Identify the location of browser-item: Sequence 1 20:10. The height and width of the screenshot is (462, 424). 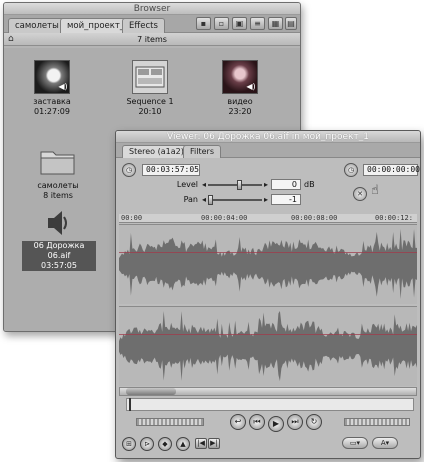
(150, 88).